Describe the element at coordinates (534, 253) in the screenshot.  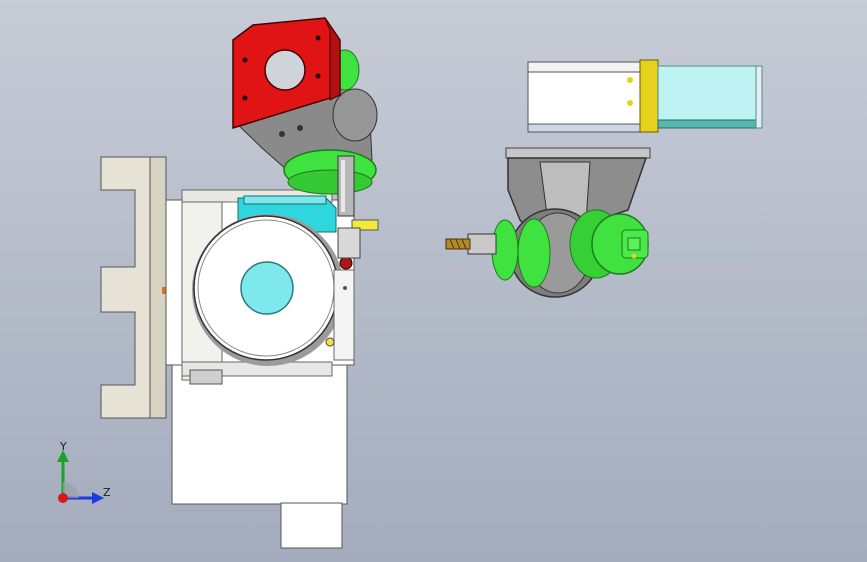
I see `green-ring-mid` at that location.